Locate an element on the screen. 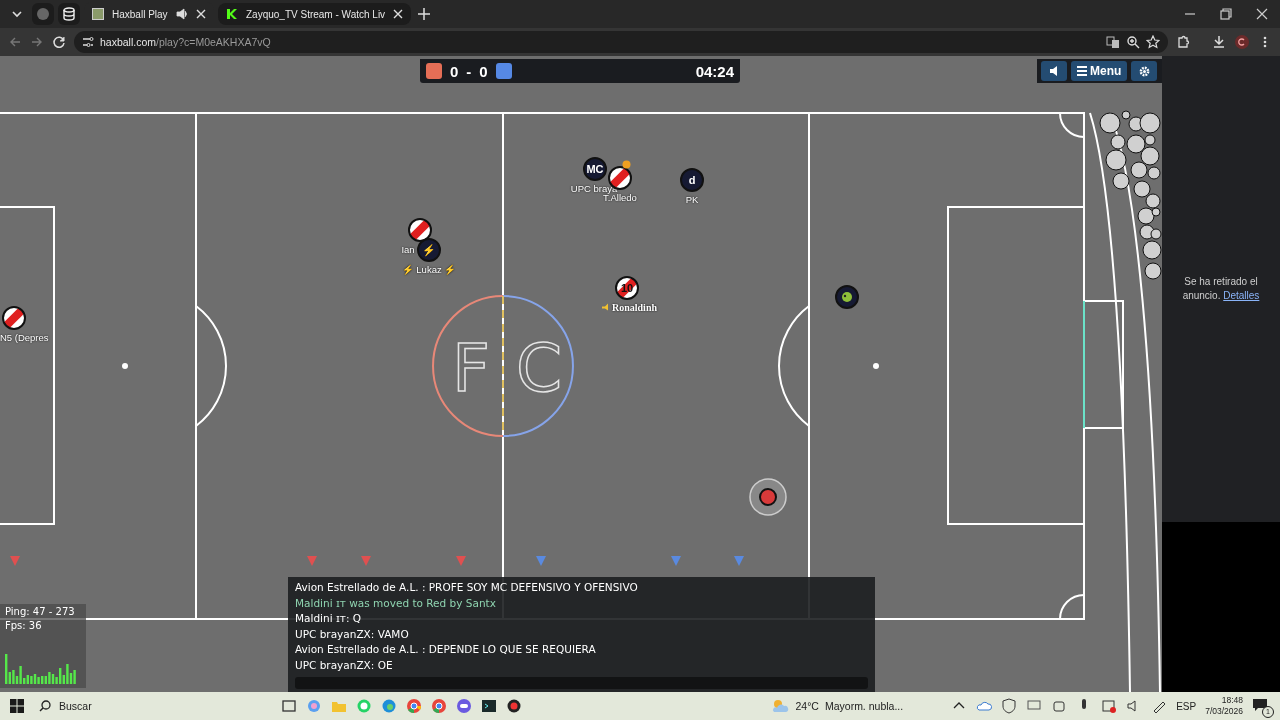  reload-icon is located at coordinates (59, 42).